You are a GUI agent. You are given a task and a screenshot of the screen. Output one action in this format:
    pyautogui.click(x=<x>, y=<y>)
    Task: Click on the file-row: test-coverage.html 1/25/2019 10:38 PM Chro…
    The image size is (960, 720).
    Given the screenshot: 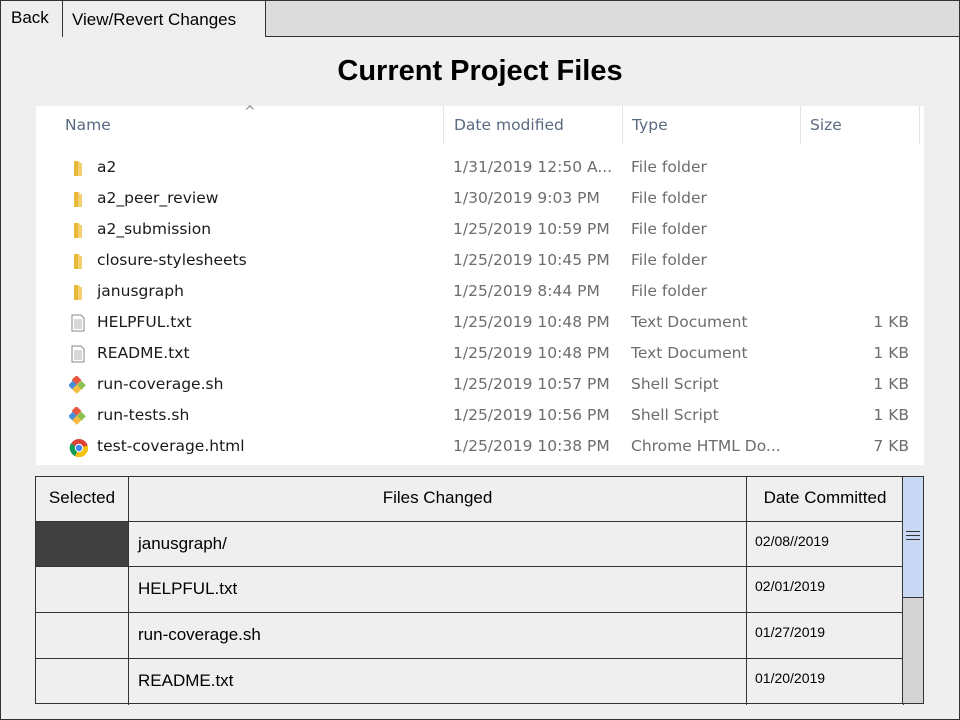 What is the action you would take?
    pyautogui.click(x=480, y=446)
    